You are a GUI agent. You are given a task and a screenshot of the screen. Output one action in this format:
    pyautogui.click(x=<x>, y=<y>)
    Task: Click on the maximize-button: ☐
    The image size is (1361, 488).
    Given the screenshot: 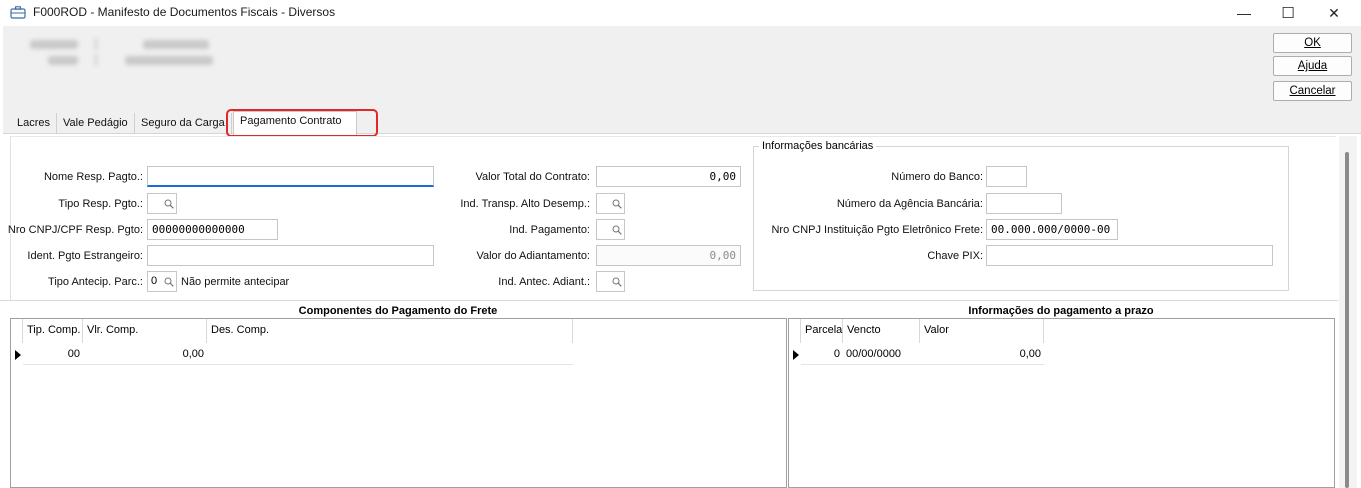 What is the action you would take?
    pyautogui.click(x=1288, y=13)
    